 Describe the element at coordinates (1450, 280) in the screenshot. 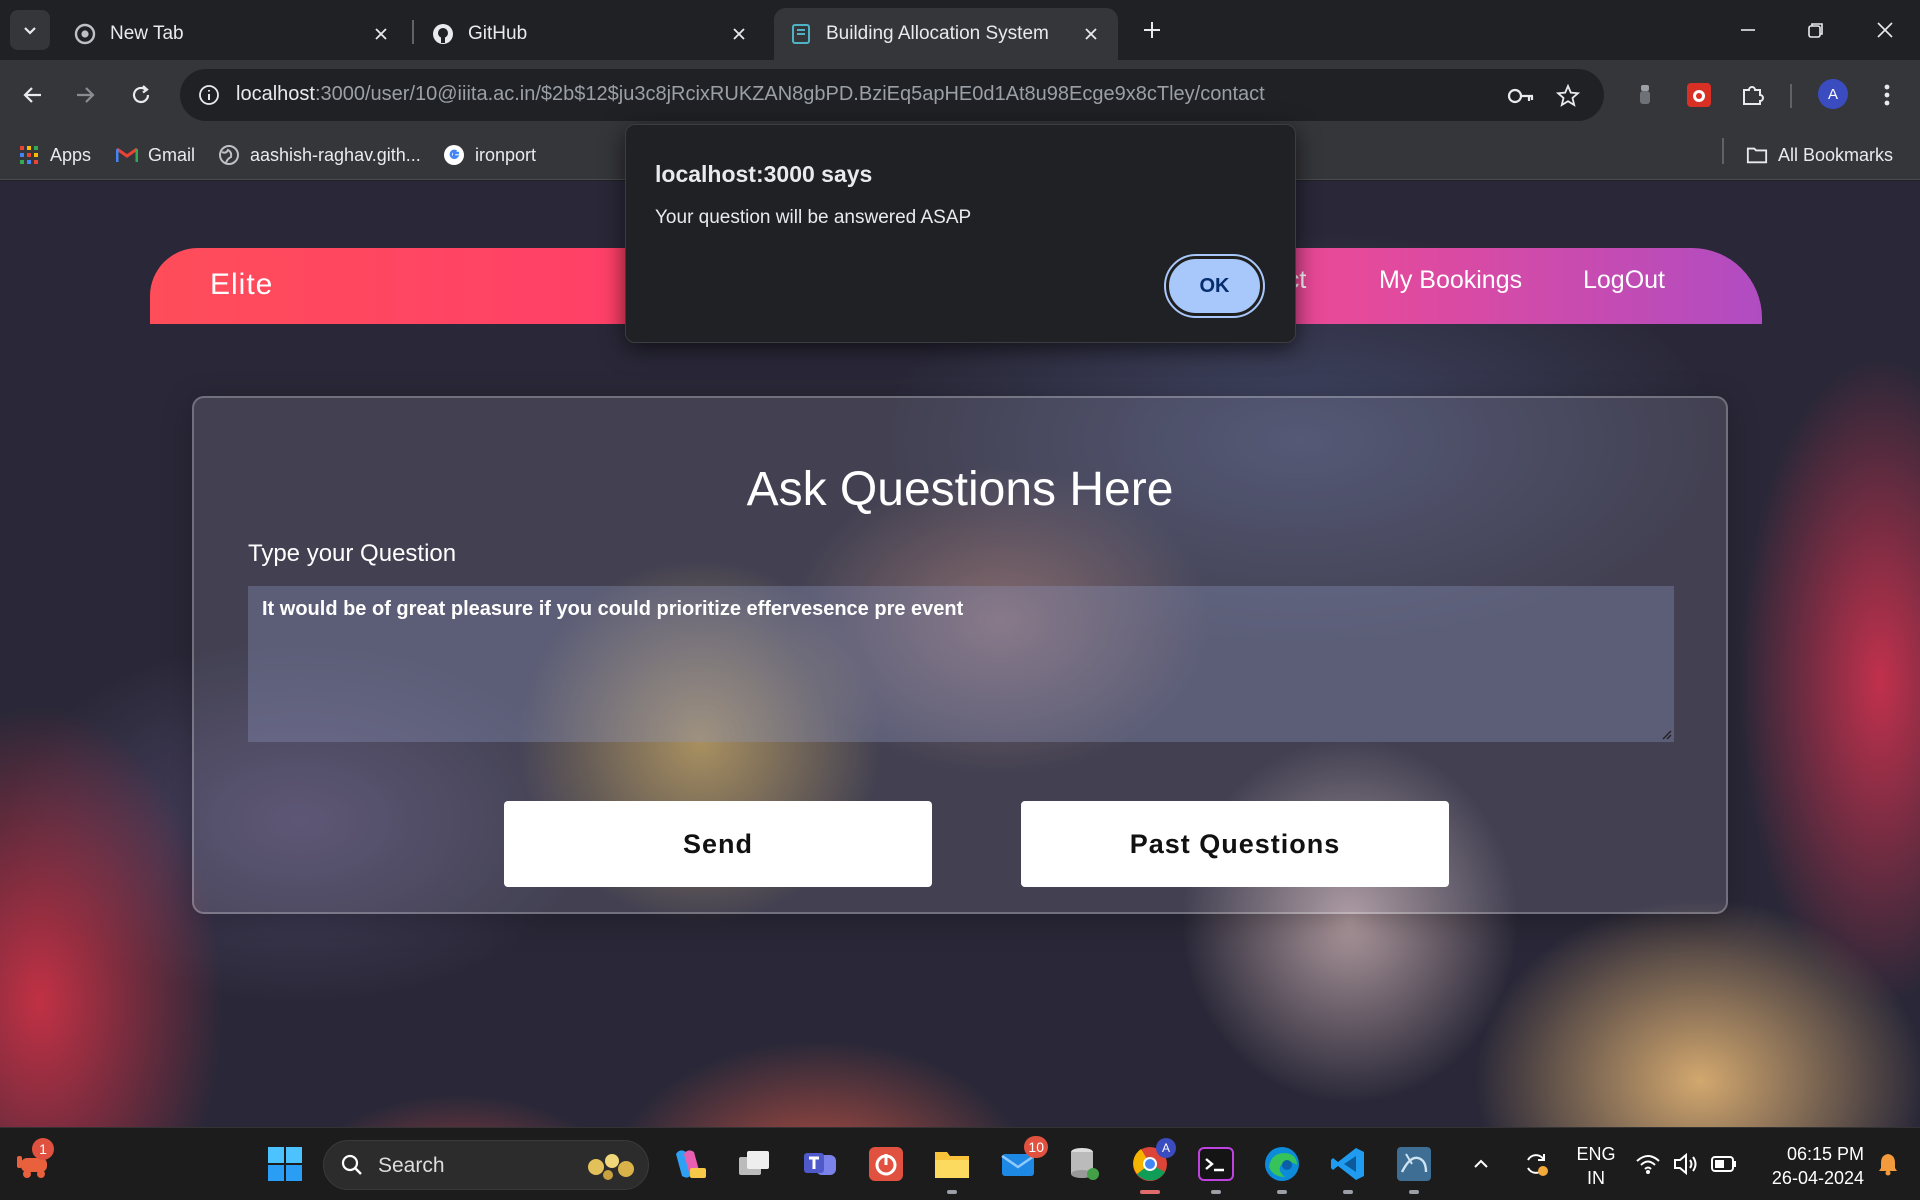

I see `nav-my-bookings: My Bookings` at that location.